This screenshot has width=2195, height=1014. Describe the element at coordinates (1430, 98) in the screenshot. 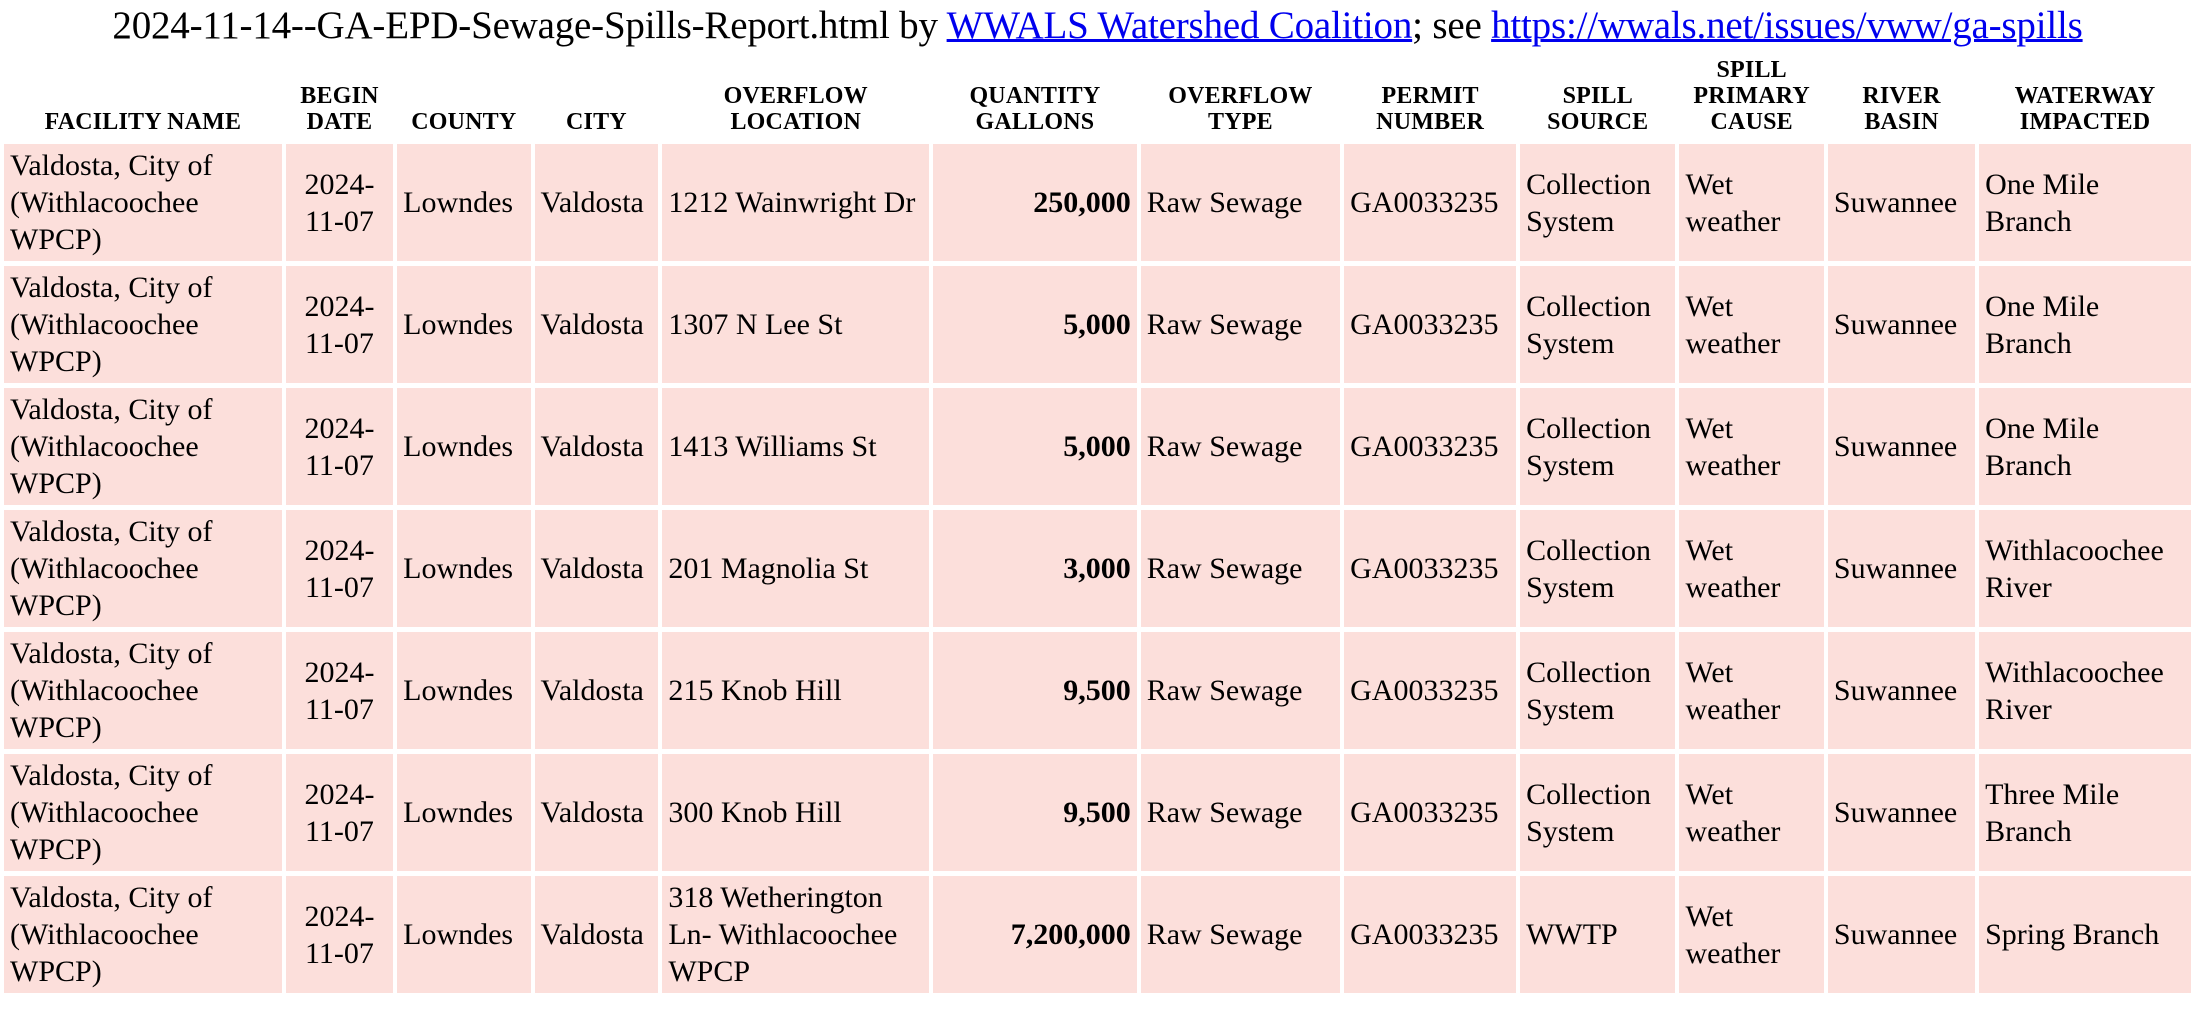

I see `column-header-permit-number: PERMIT NUMBER` at that location.